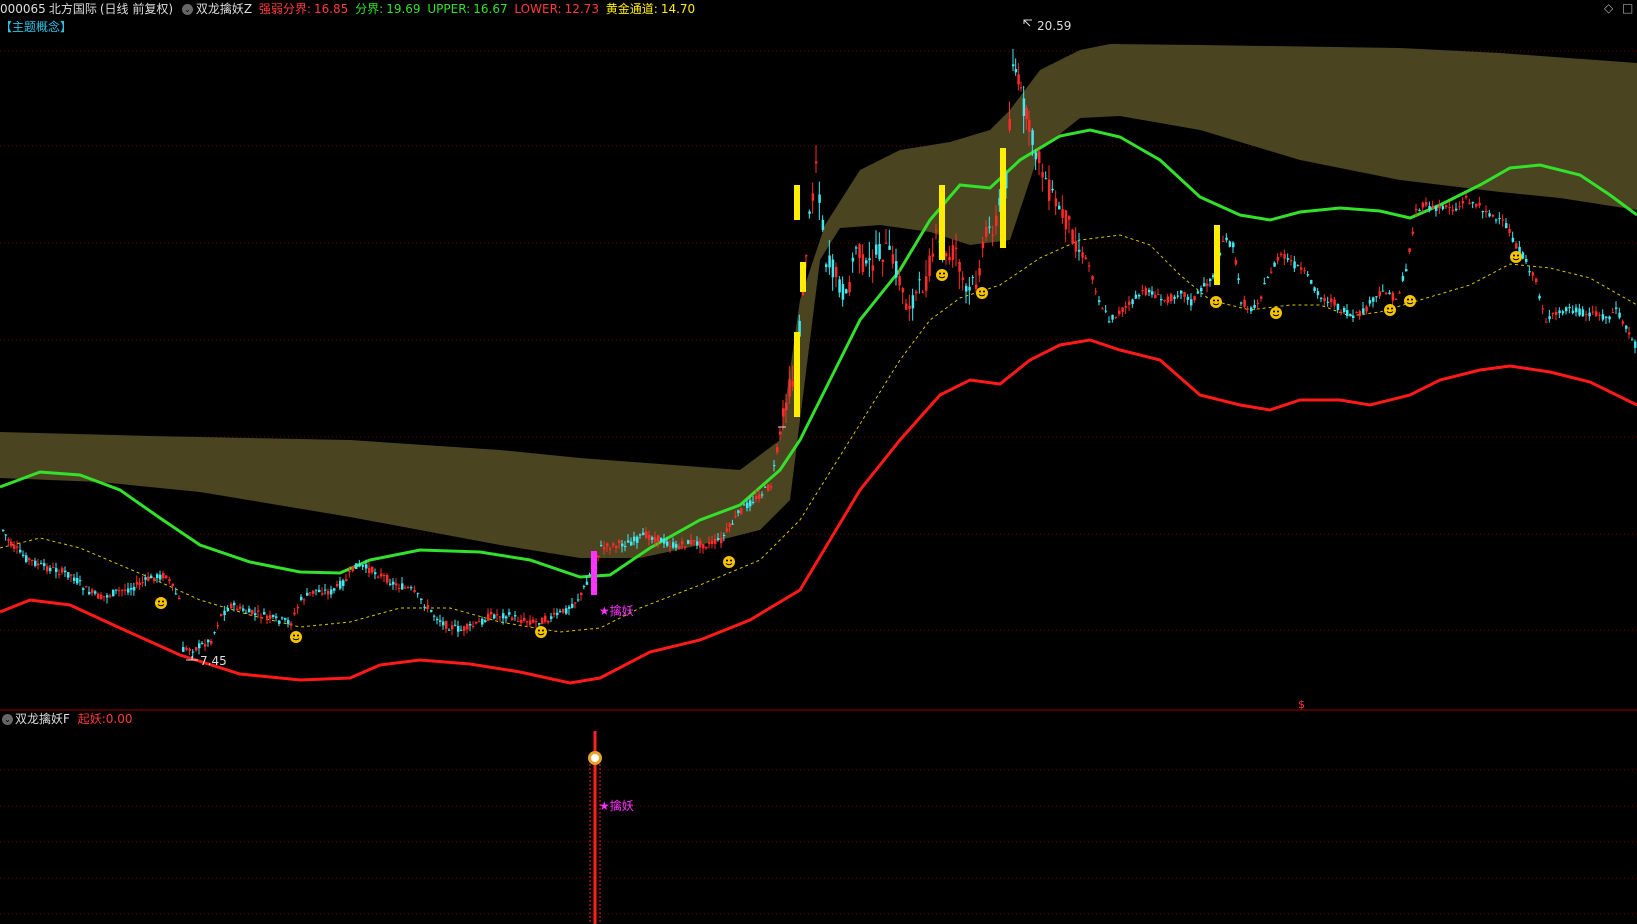 This screenshot has height=924, width=1637. What do you see at coordinates (23, 9) in the screenshot?
I see `stock-code: 000065` at bounding box center [23, 9].